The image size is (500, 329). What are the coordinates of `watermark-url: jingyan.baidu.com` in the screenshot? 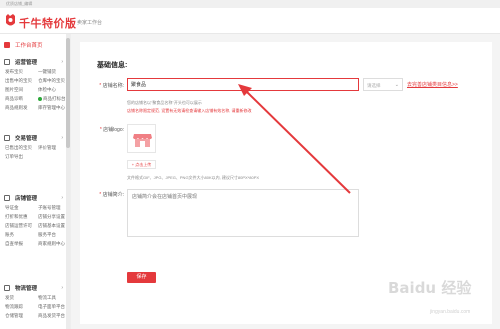 It's located at (450, 312).